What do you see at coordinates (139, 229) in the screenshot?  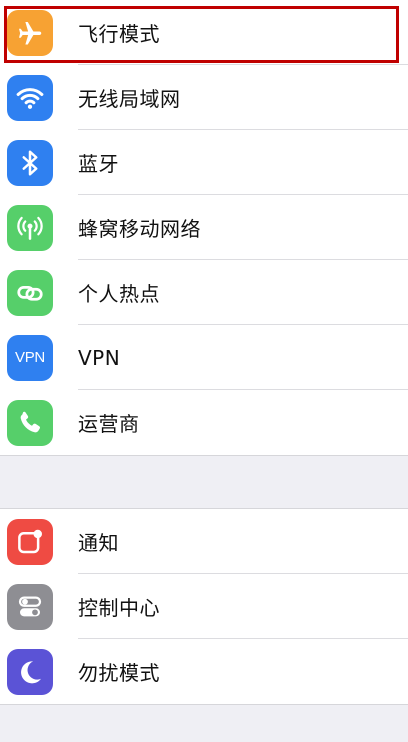 I see `settings-row-label: 蜂窝移动网络` at bounding box center [139, 229].